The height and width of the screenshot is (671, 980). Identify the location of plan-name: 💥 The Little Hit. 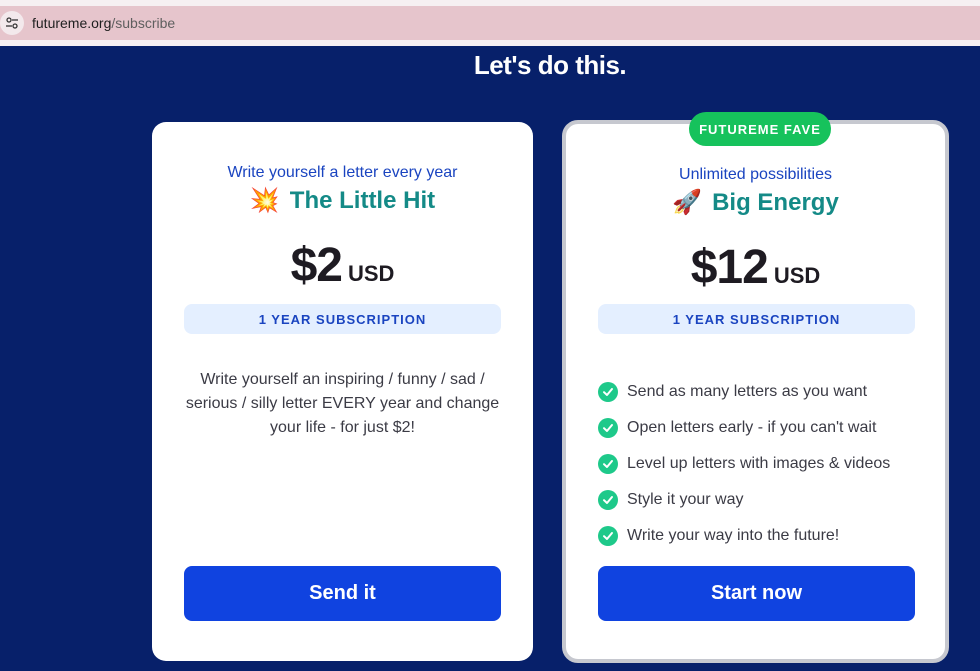
(342, 200).